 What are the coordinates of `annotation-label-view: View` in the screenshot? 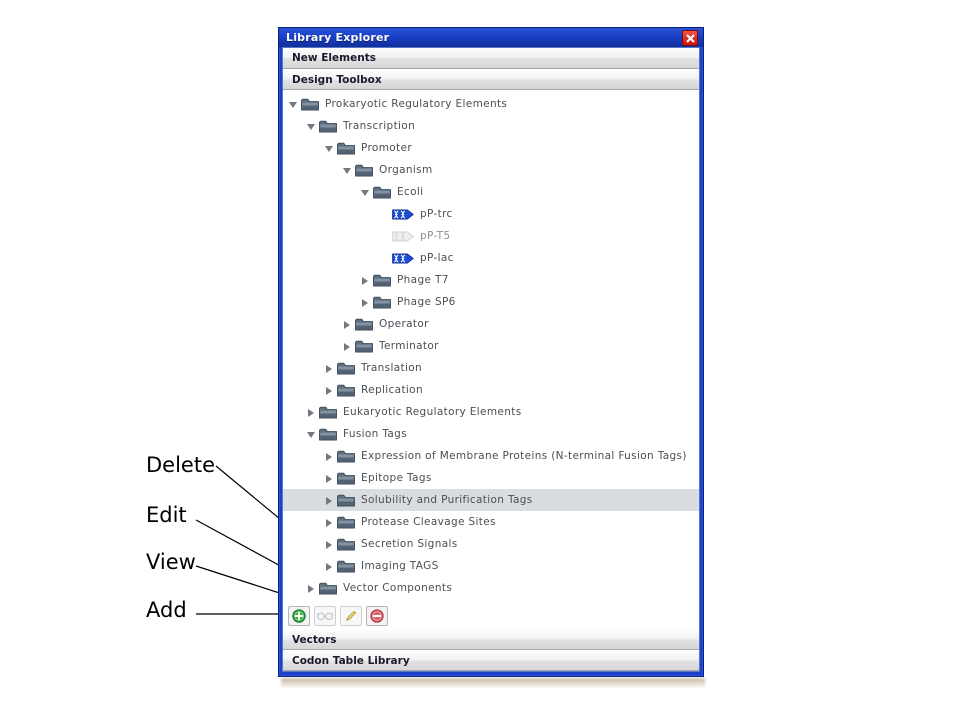 It's located at (171, 562).